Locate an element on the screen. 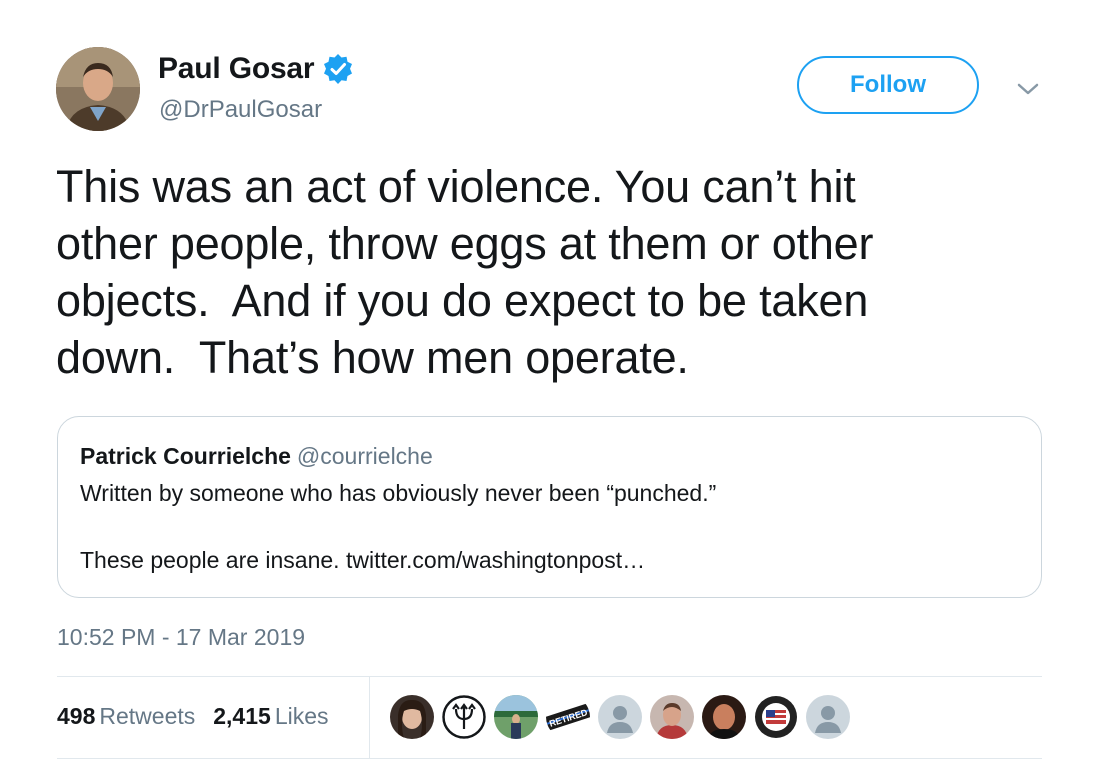 This screenshot has width=1100, height=783. liker-avatar-retired-badge: RETIRED is located at coordinates (568, 717).